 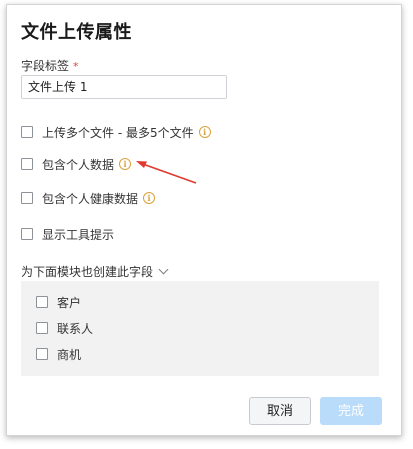 I want to click on chevron-down-icon, so click(x=163, y=269).